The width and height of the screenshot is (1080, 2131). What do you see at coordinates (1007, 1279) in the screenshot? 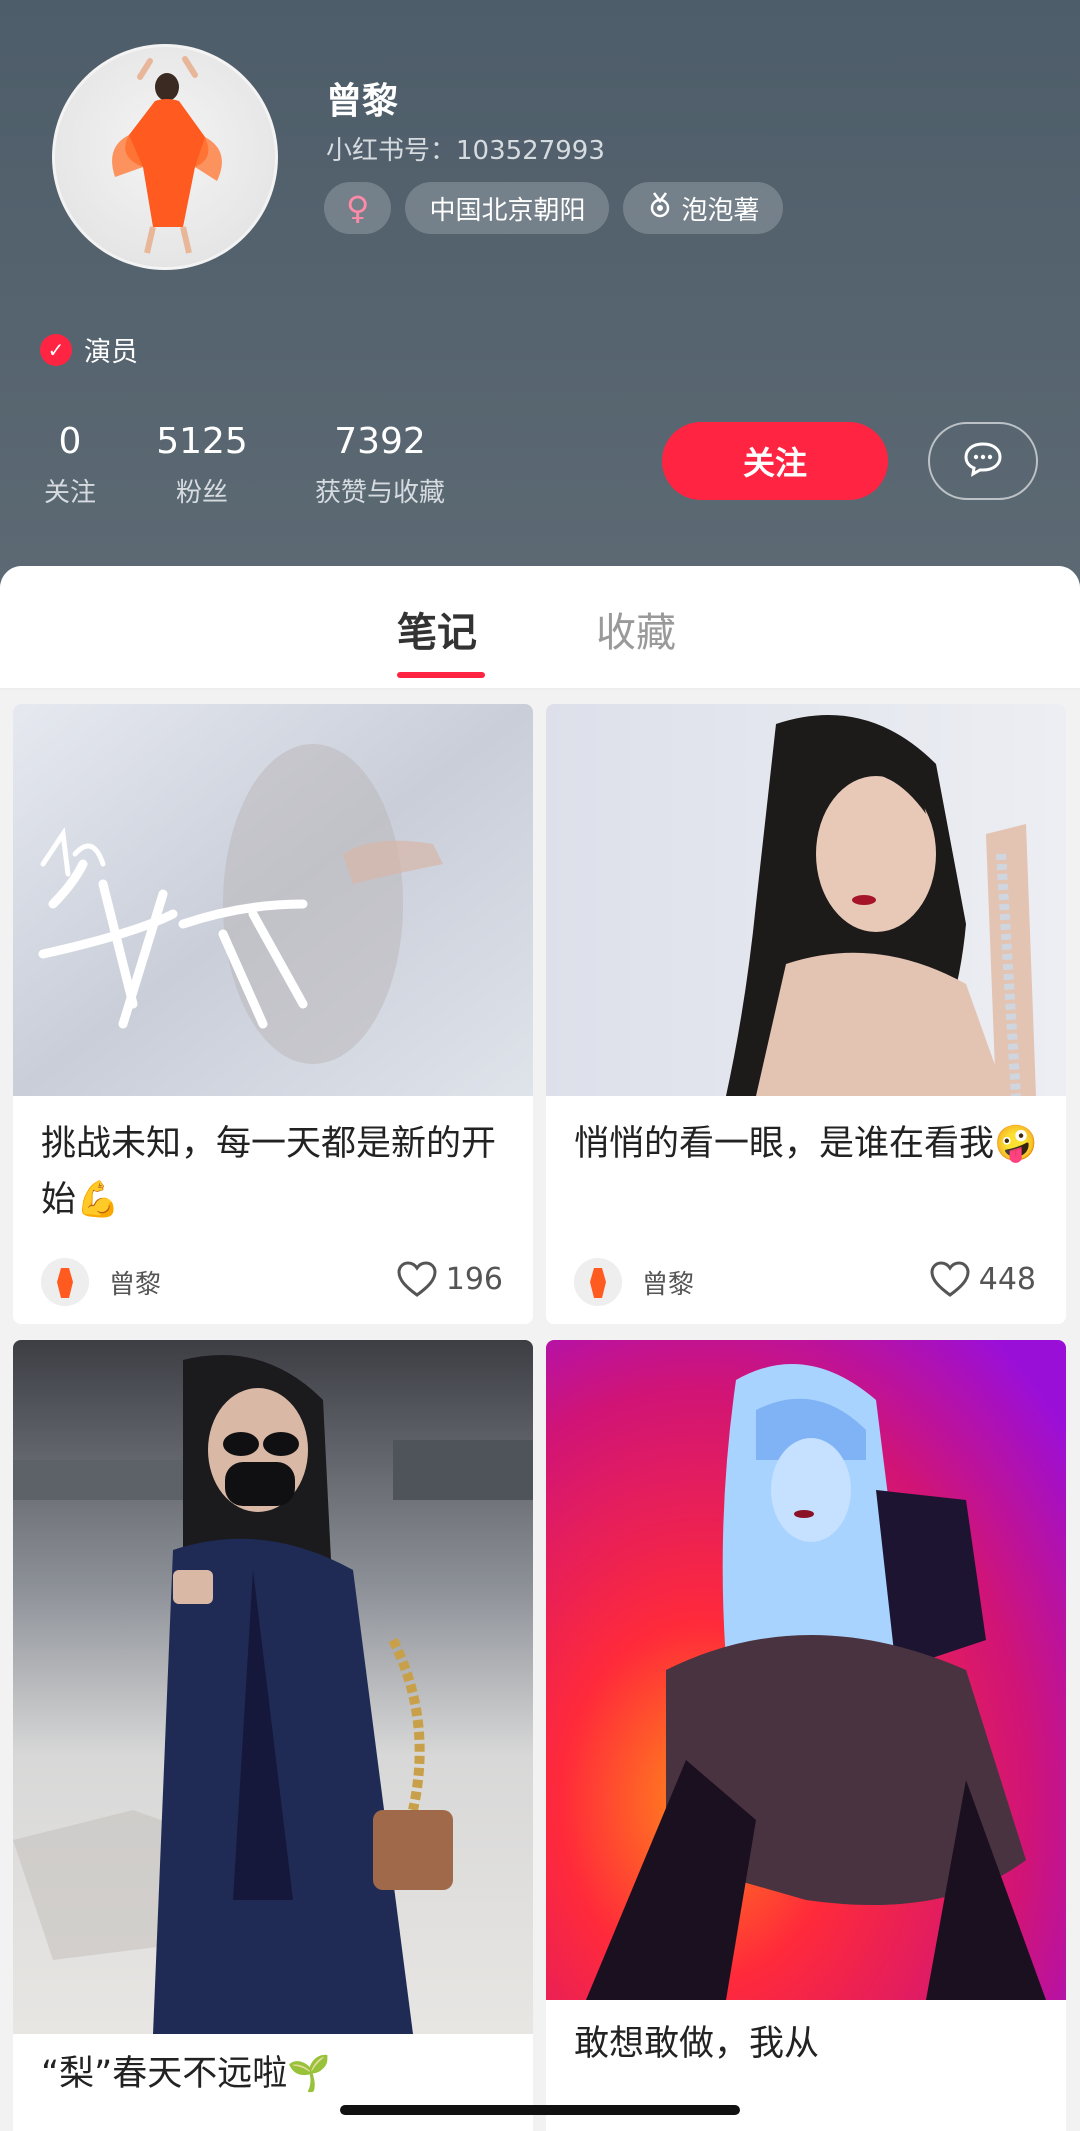
I see `like-count: 448` at bounding box center [1007, 1279].